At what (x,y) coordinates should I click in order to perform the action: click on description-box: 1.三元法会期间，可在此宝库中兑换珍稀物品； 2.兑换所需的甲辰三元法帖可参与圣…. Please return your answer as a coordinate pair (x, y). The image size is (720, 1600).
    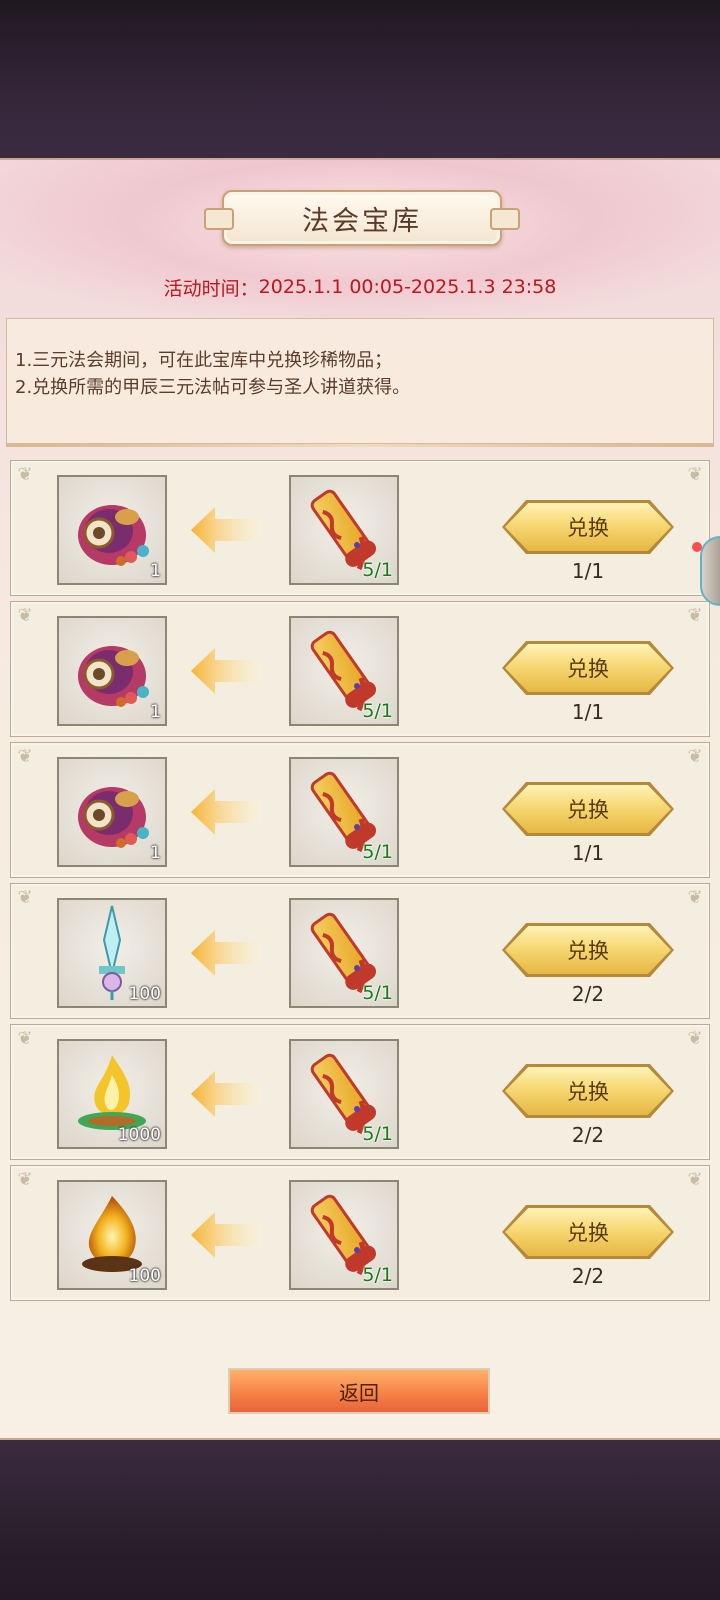
    Looking at the image, I should click on (360, 381).